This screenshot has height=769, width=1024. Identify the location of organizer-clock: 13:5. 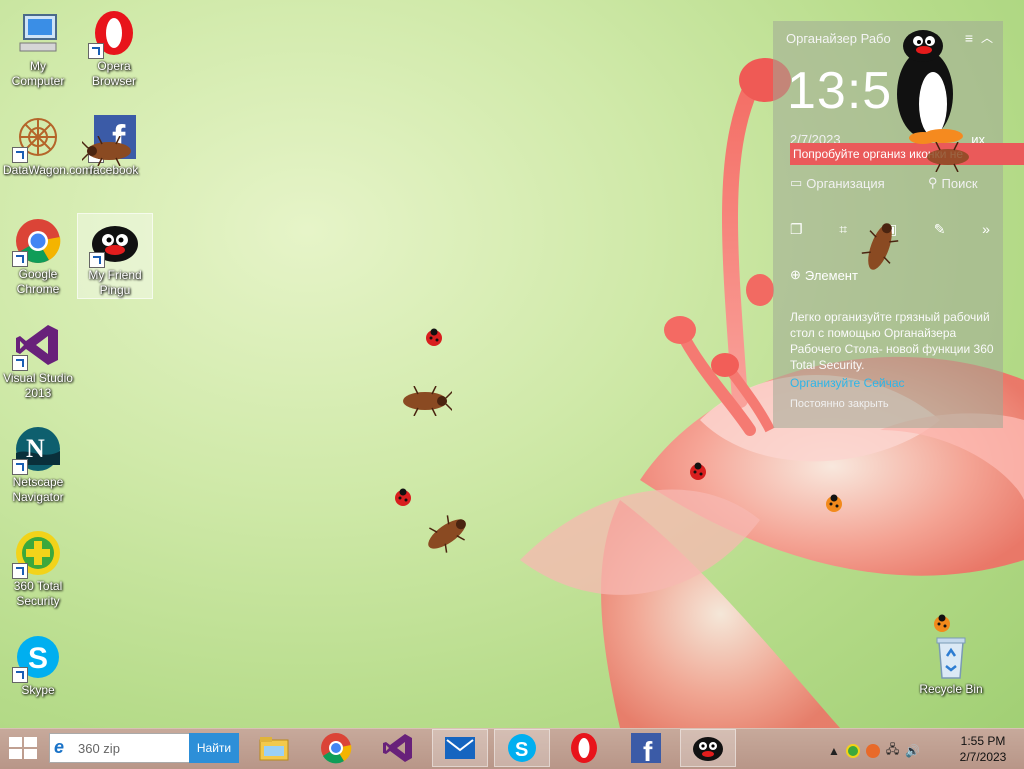
(840, 91).